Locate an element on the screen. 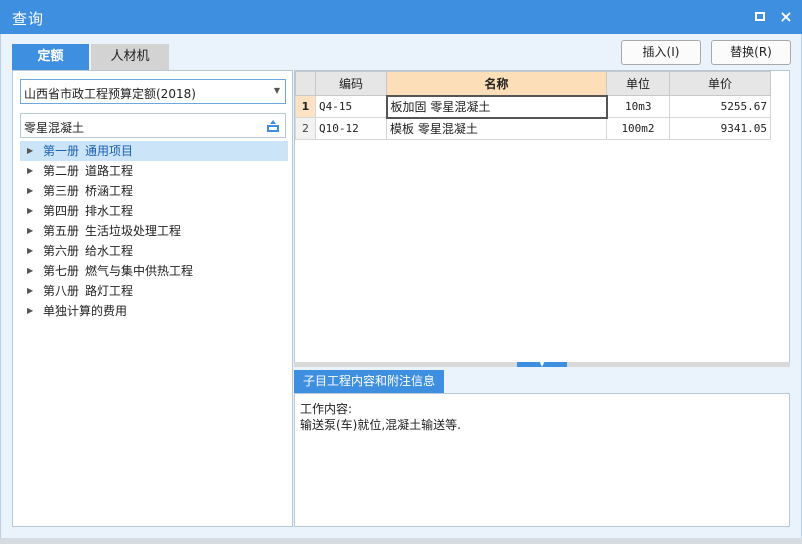 The image size is (802, 544). tree-item-volume: 第八册 is located at coordinates (61, 291).